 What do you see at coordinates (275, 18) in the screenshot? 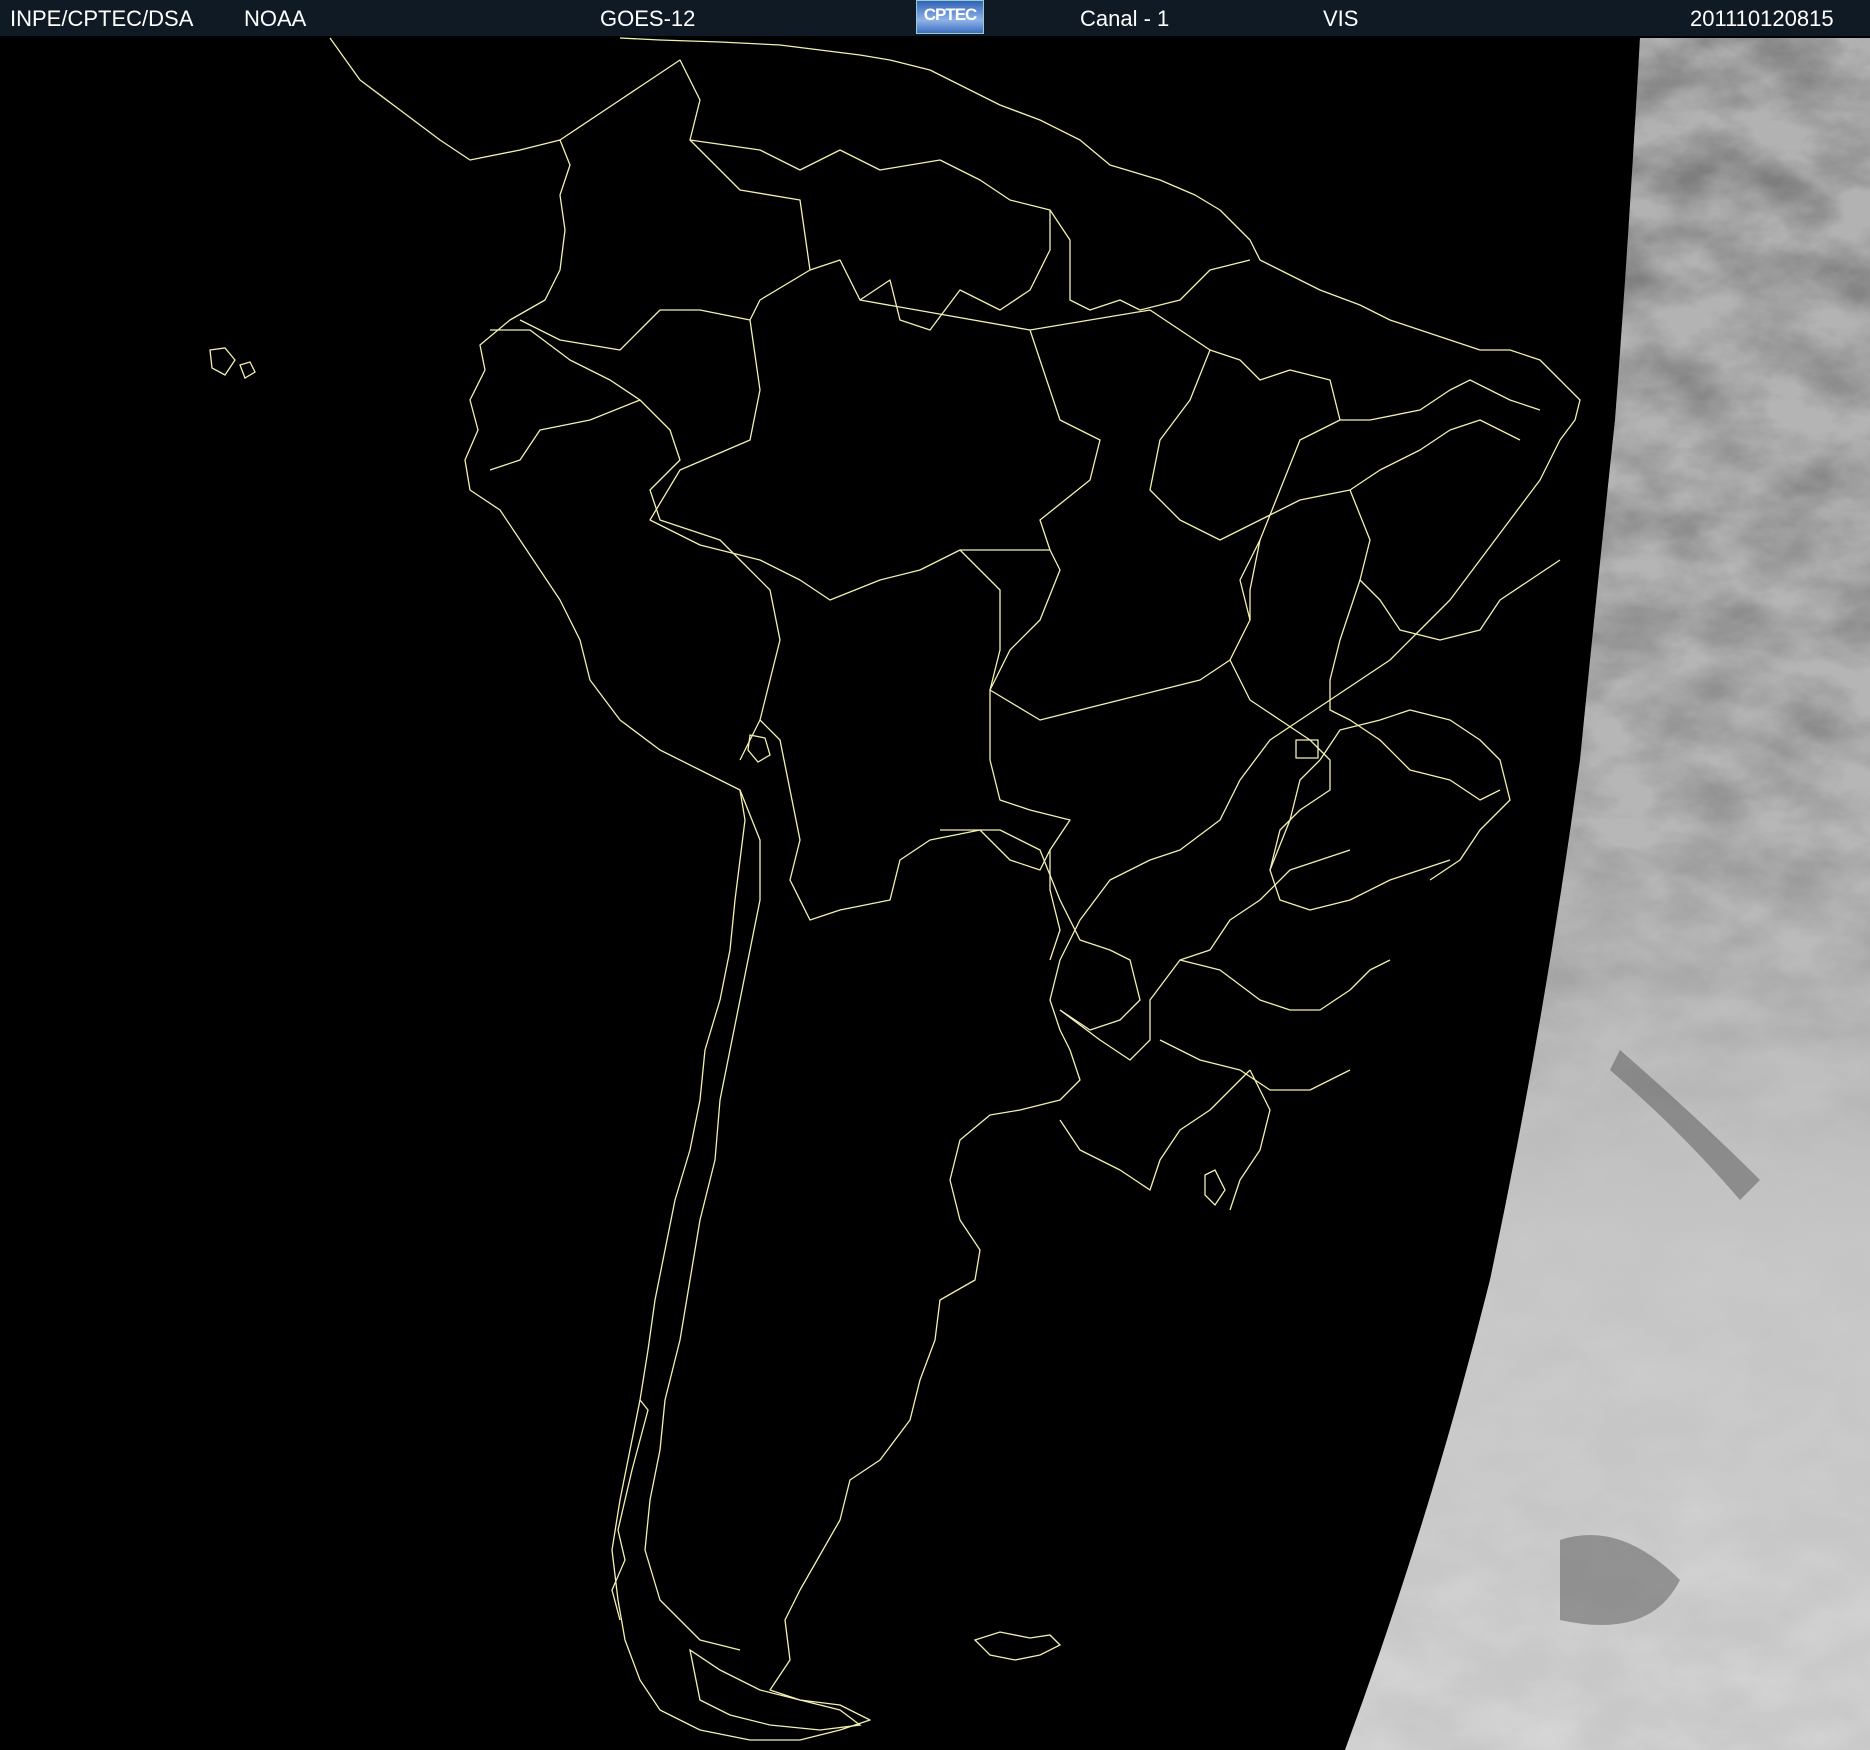
I see `source-label: NOAA` at bounding box center [275, 18].